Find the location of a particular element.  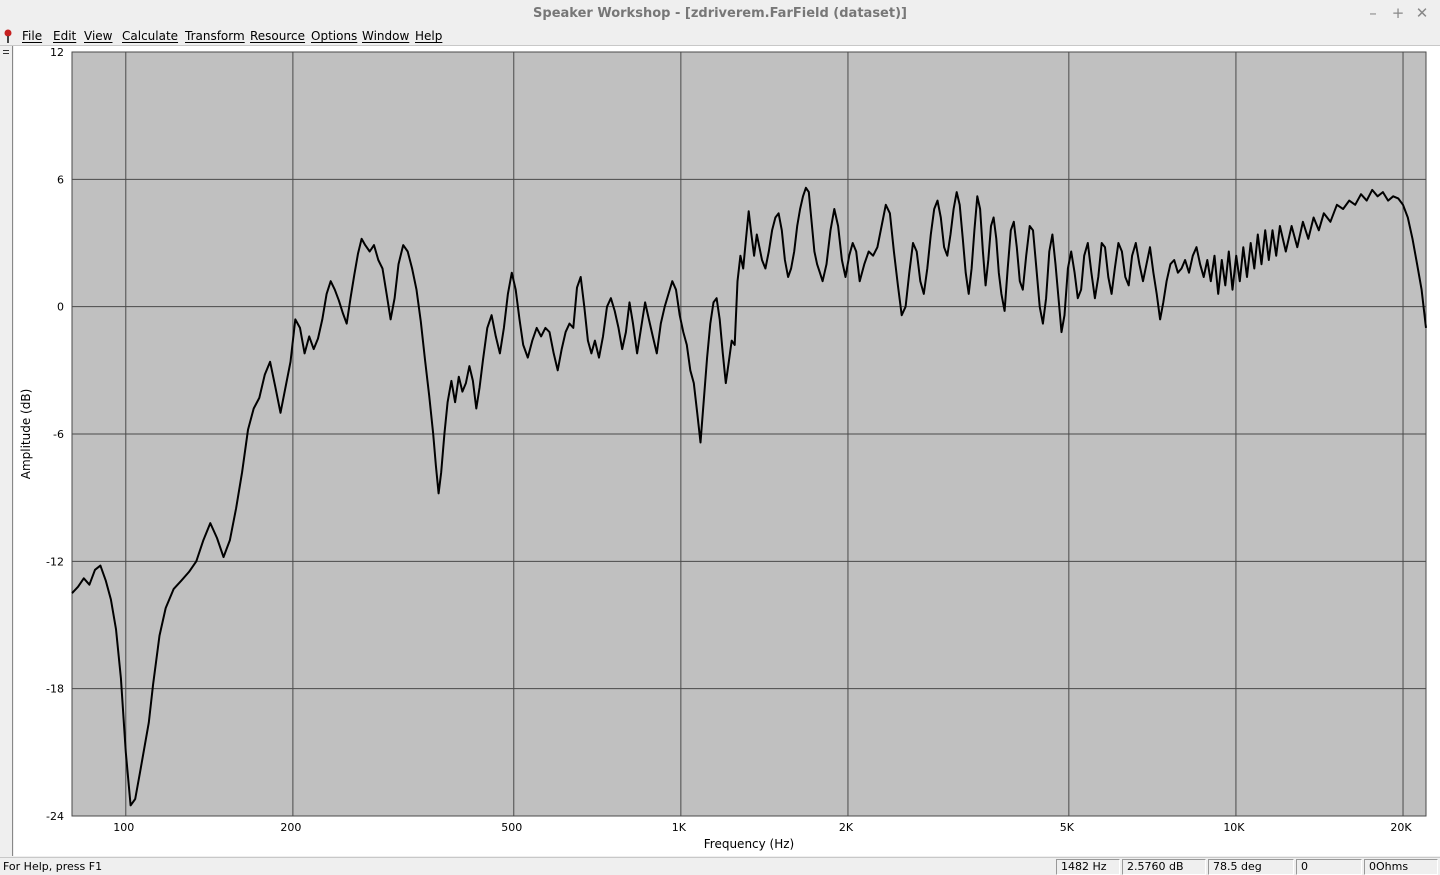

menu-transform: Transform is located at coordinates (215, 36).